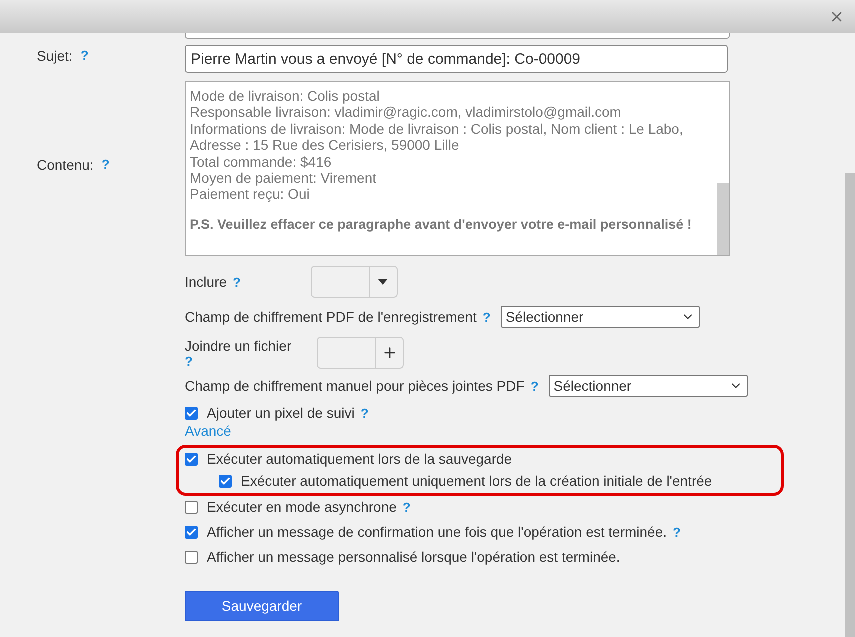 The image size is (855, 637). Describe the element at coordinates (359, 459) in the screenshot. I see `checkbox-label: Exécuter automatiquement lors de la sauvegarde` at that location.